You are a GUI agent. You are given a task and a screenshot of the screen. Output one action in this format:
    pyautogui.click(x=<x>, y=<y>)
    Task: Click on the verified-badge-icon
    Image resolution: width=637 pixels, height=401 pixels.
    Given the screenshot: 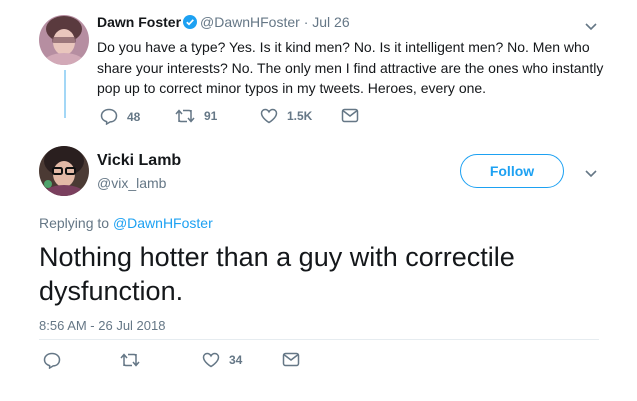 What is the action you would take?
    pyautogui.click(x=190, y=23)
    